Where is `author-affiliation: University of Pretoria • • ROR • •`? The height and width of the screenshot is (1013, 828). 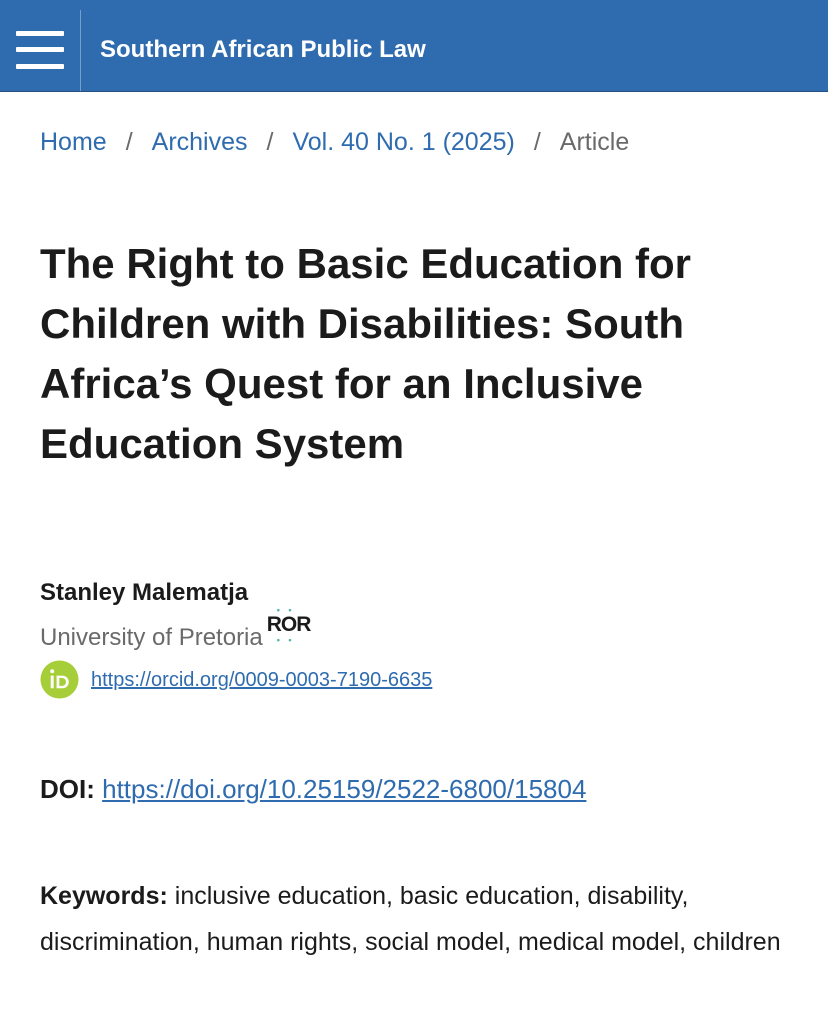
author-affiliation: University of Pretoria • • ROR • • is located at coordinates (175, 630).